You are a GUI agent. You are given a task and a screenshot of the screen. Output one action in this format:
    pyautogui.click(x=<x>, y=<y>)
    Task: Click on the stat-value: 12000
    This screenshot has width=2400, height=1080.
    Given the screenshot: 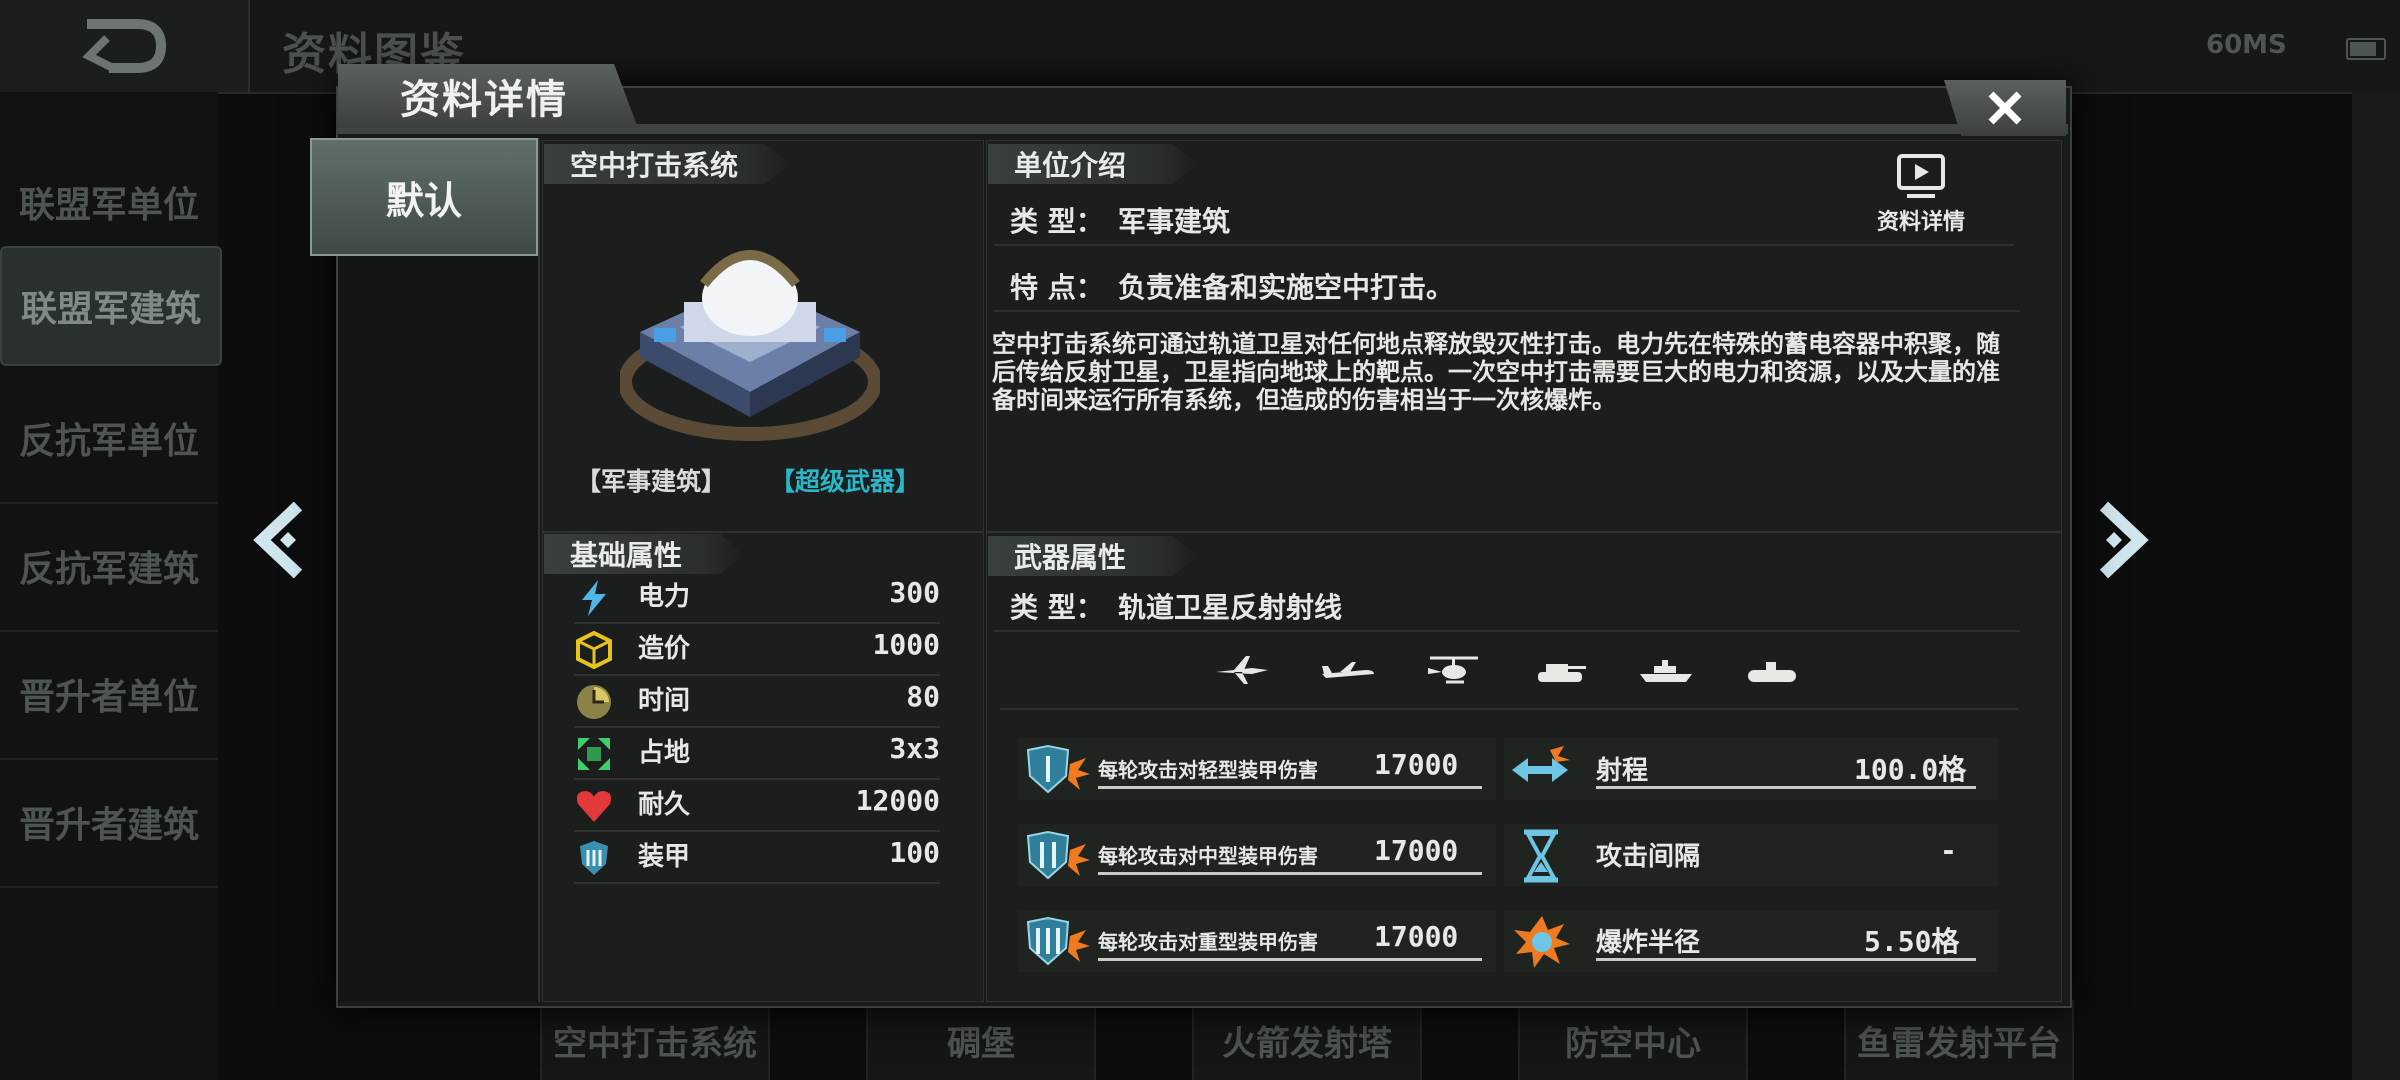 What is the action you would take?
    pyautogui.click(x=897, y=800)
    